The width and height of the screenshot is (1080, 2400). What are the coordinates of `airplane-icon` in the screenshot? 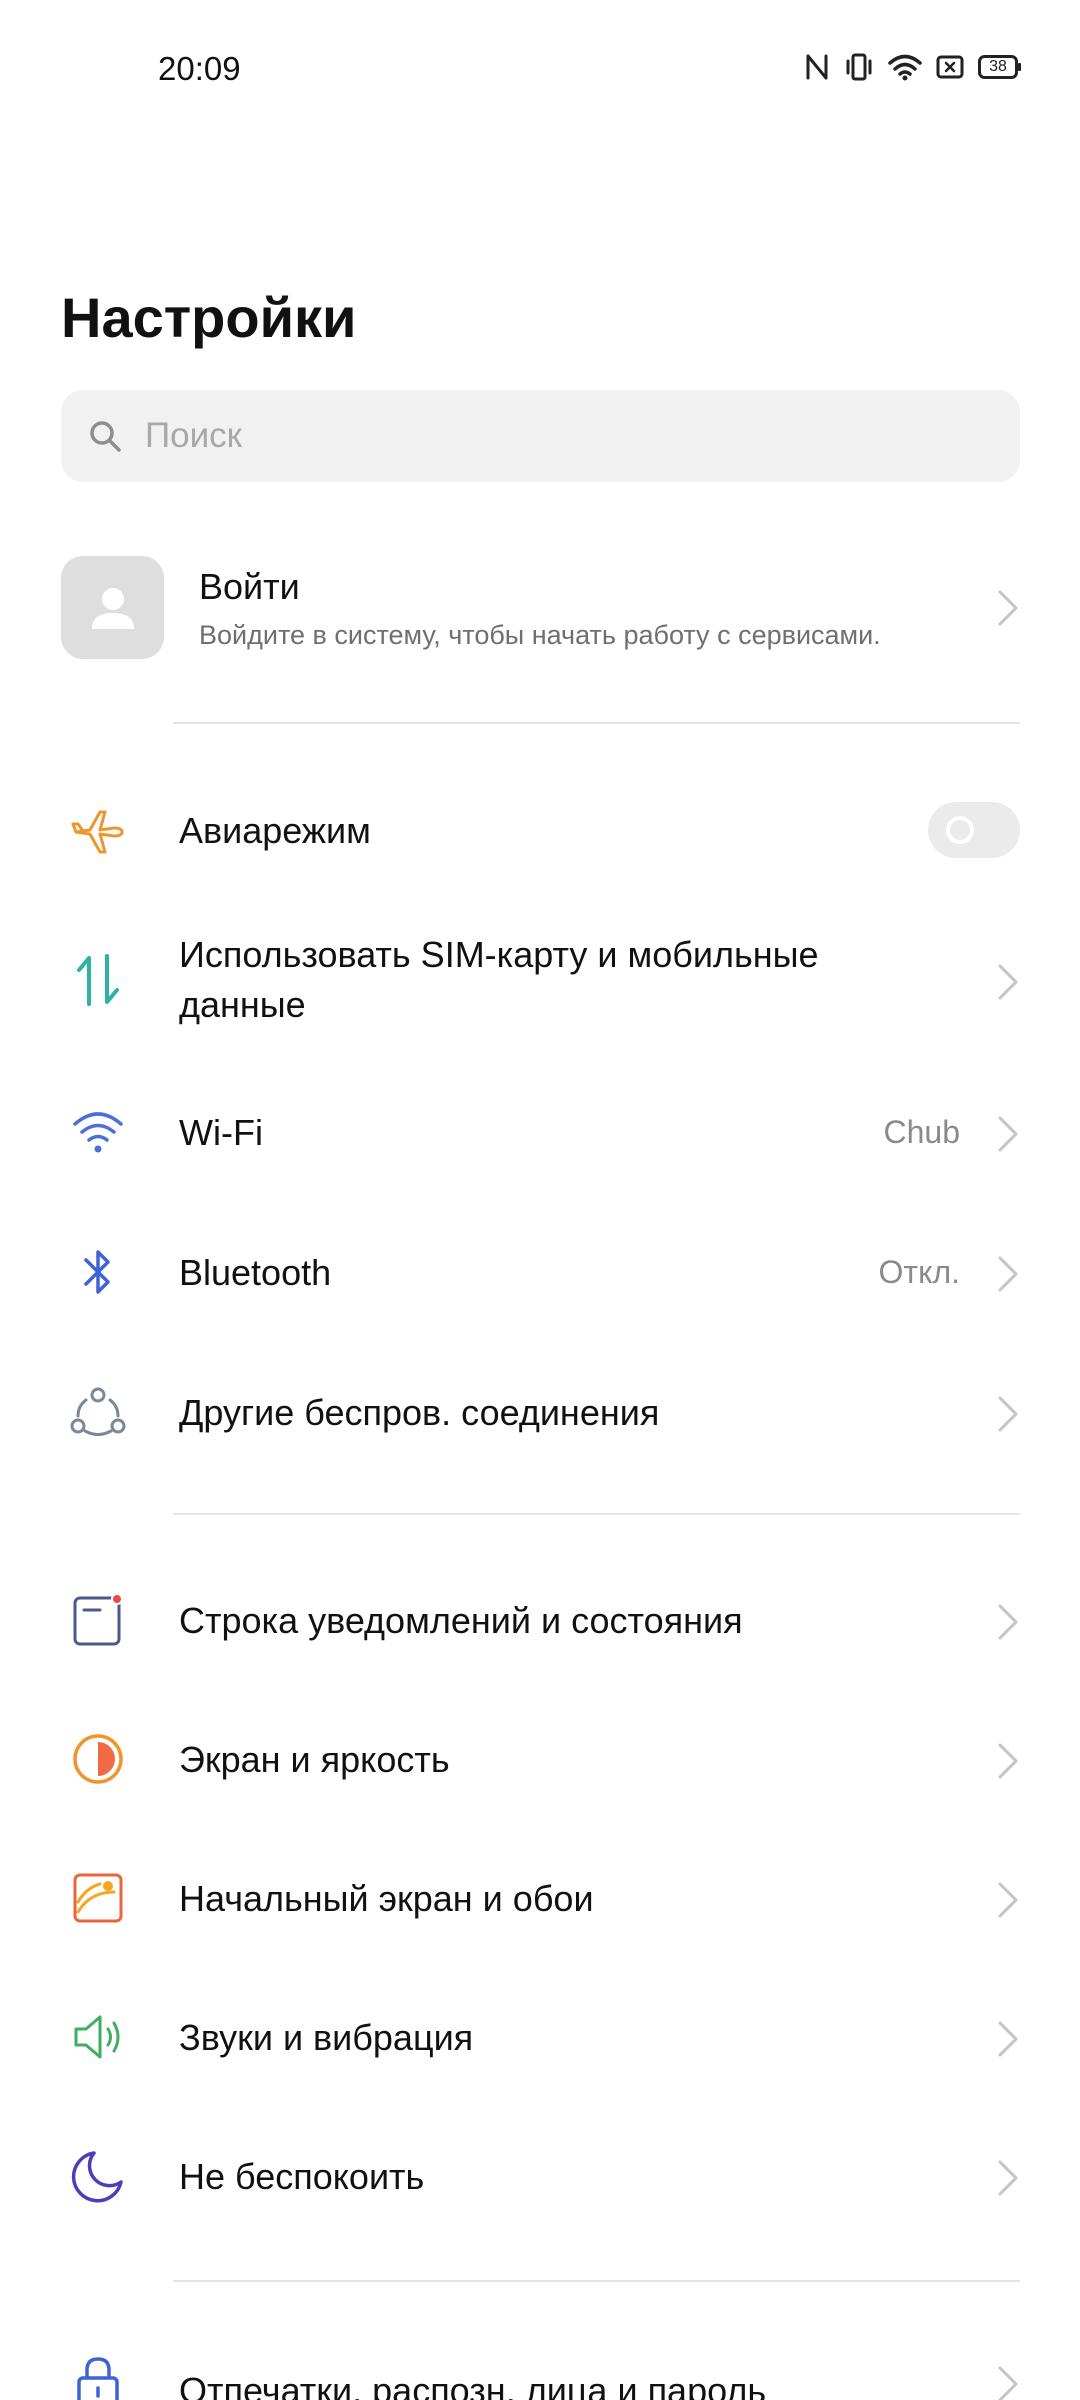 It's located at (98, 830).